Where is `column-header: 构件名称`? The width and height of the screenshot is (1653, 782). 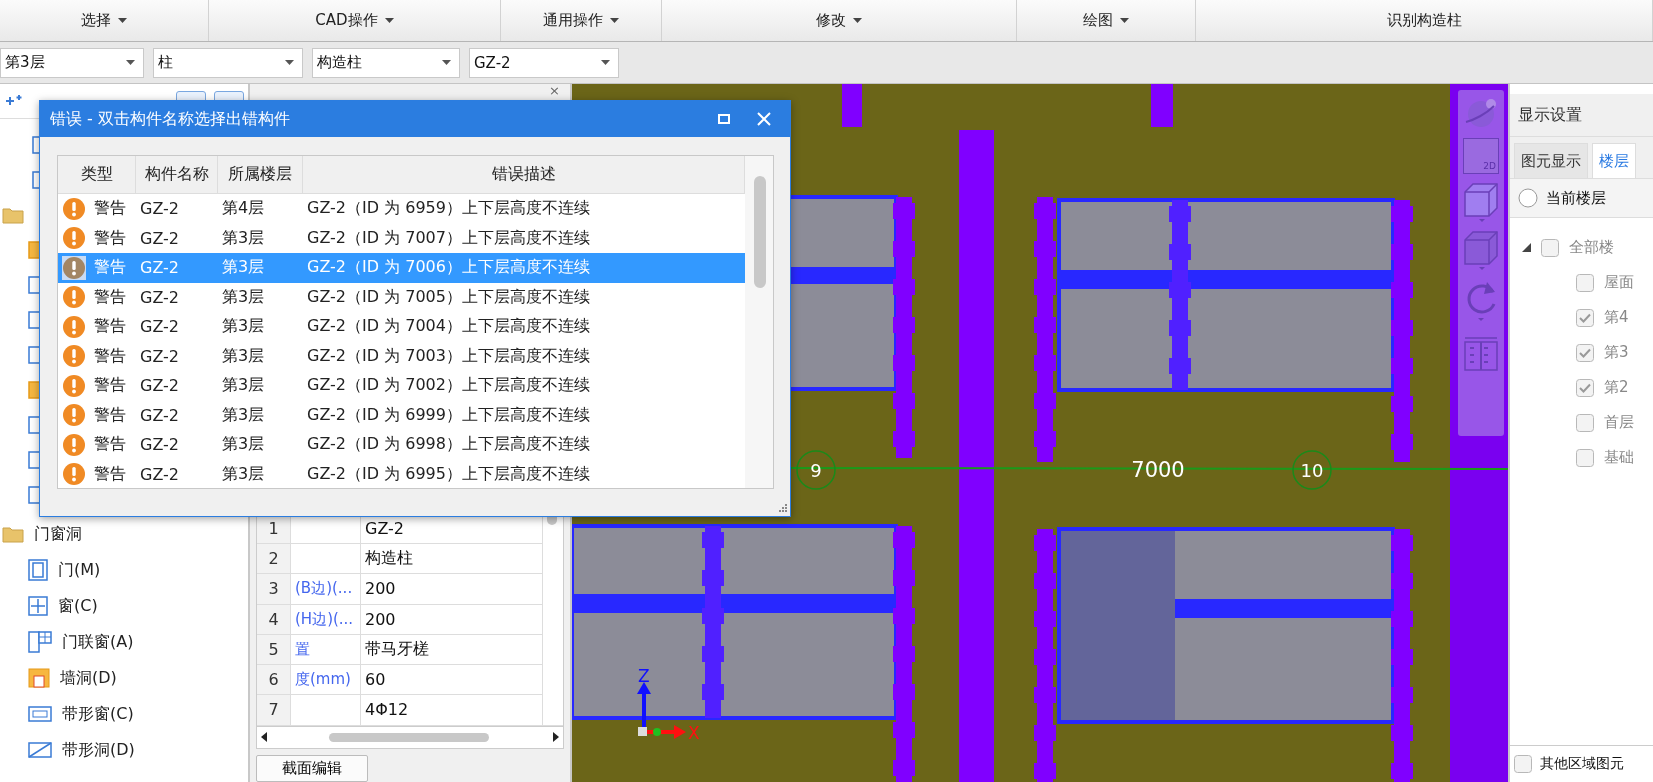
column-header: 构件名称 is located at coordinates (177, 174).